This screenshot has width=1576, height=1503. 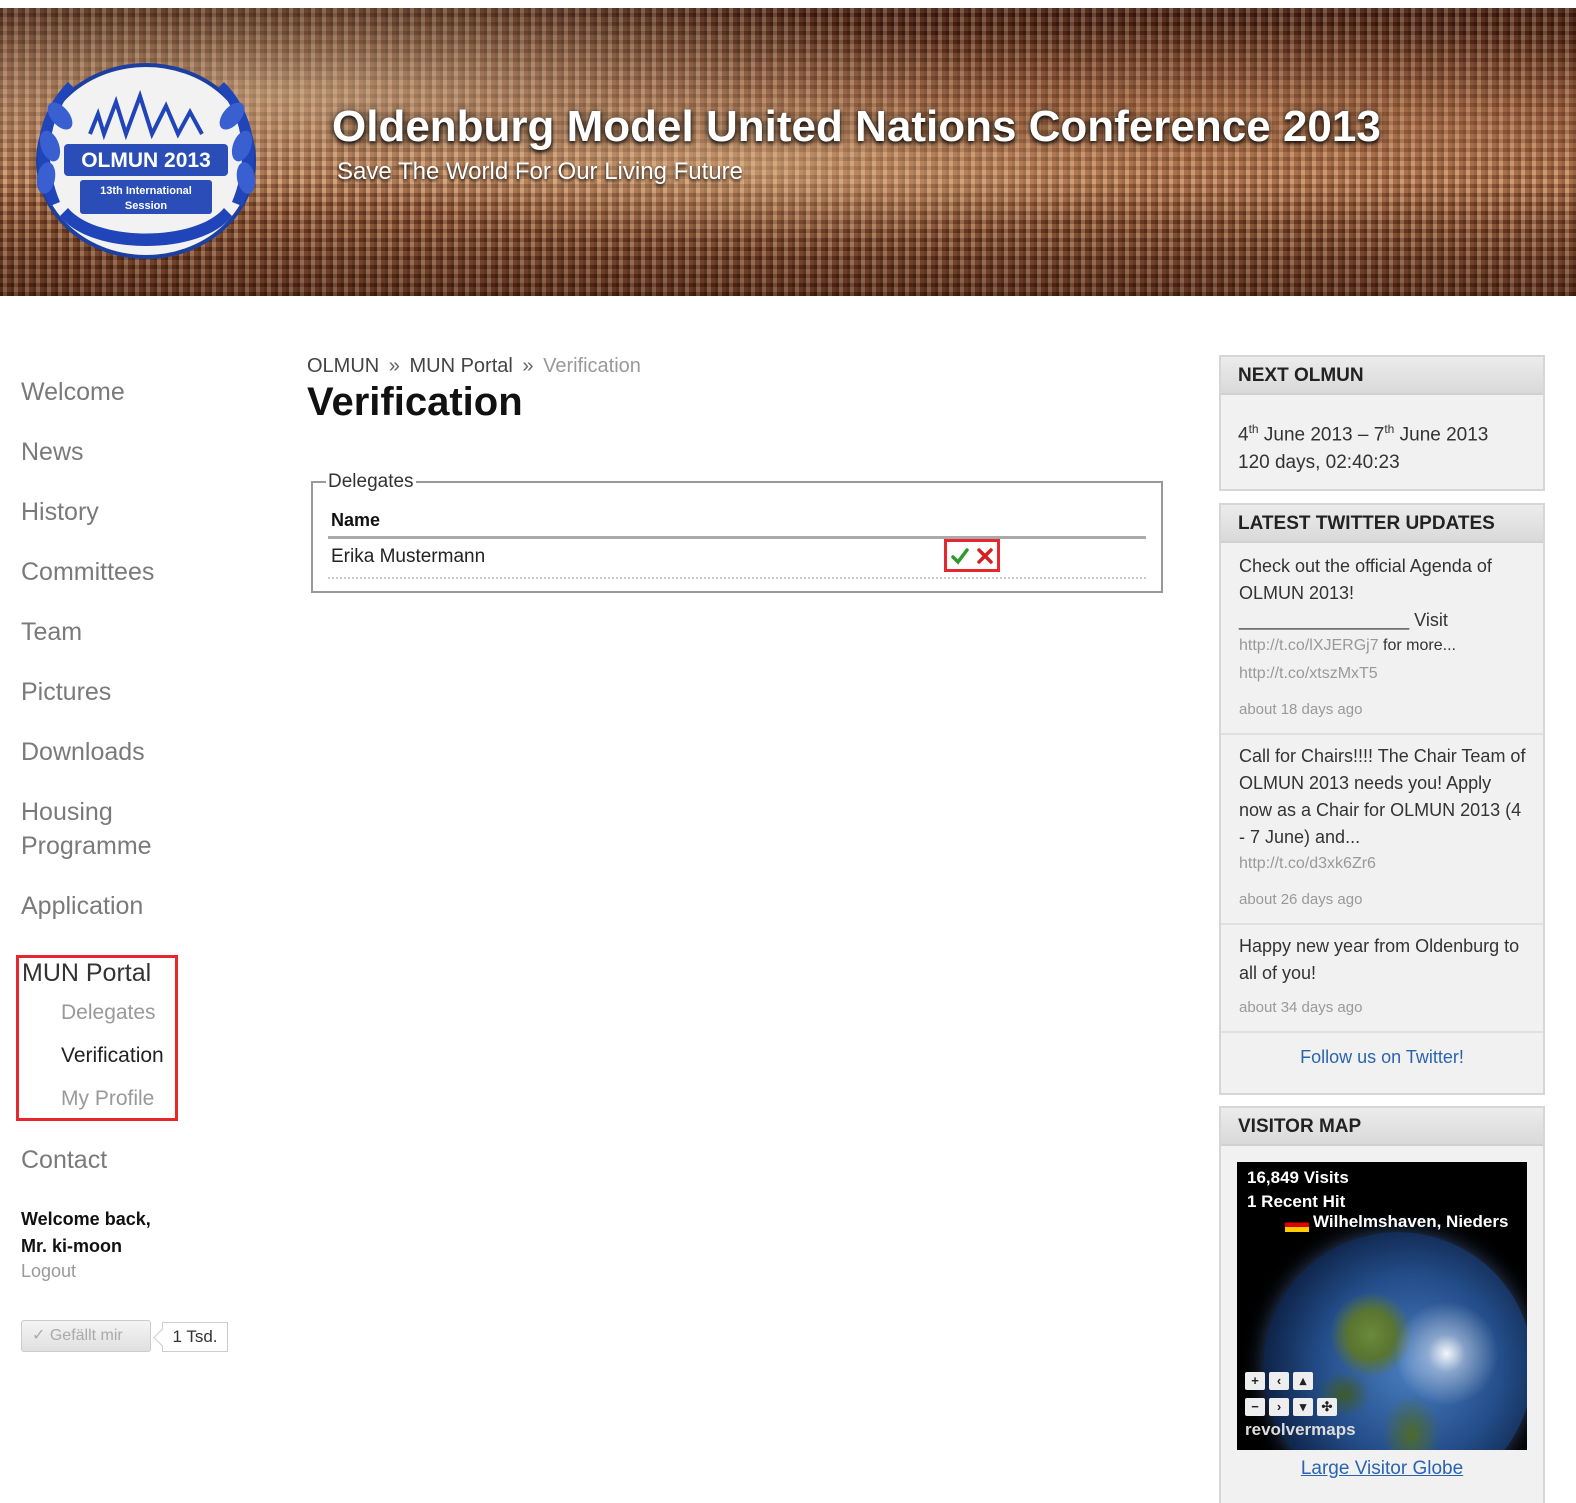 I want to click on nav-item-pictures: Pictures, so click(x=121, y=692).